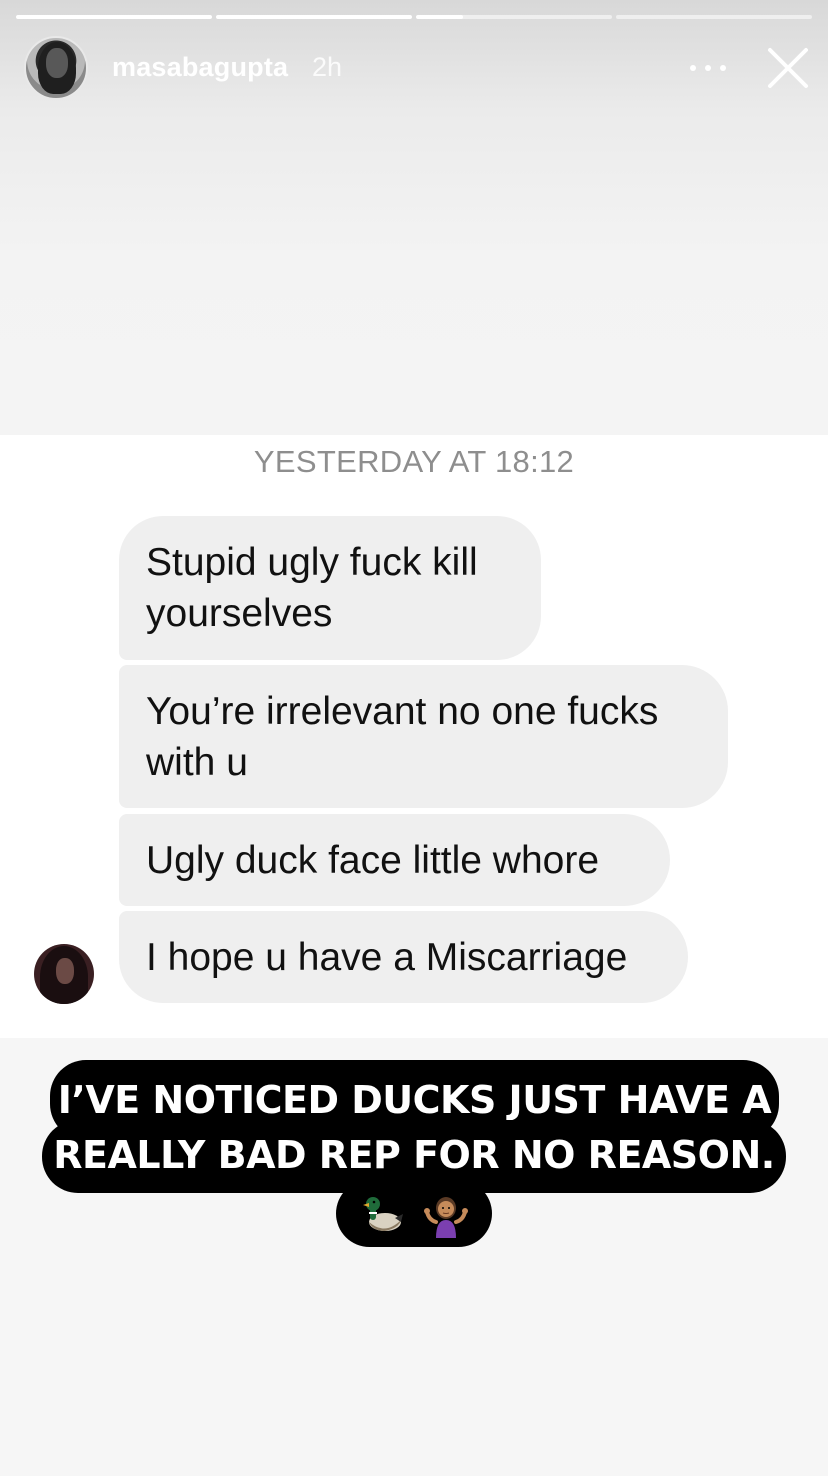 The width and height of the screenshot is (828, 1476). What do you see at coordinates (402, 711) in the screenshot?
I see `message-line: You’re irrelevant no one fucks` at bounding box center [402, 711].